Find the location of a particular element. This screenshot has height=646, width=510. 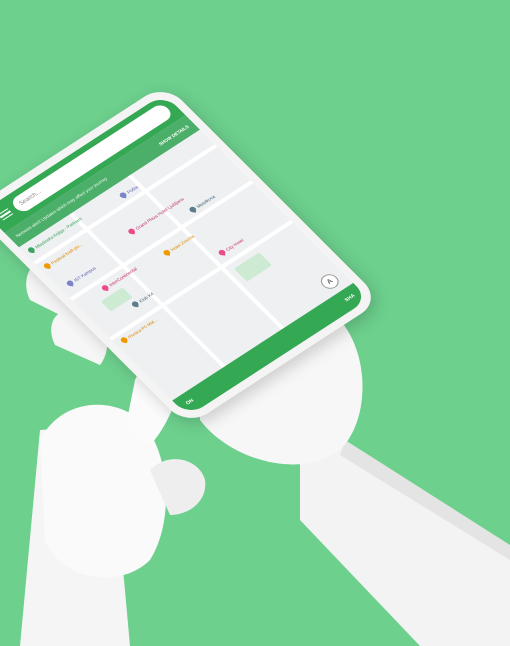

poi-label: City Hotel is located at coordinates (234, 244).